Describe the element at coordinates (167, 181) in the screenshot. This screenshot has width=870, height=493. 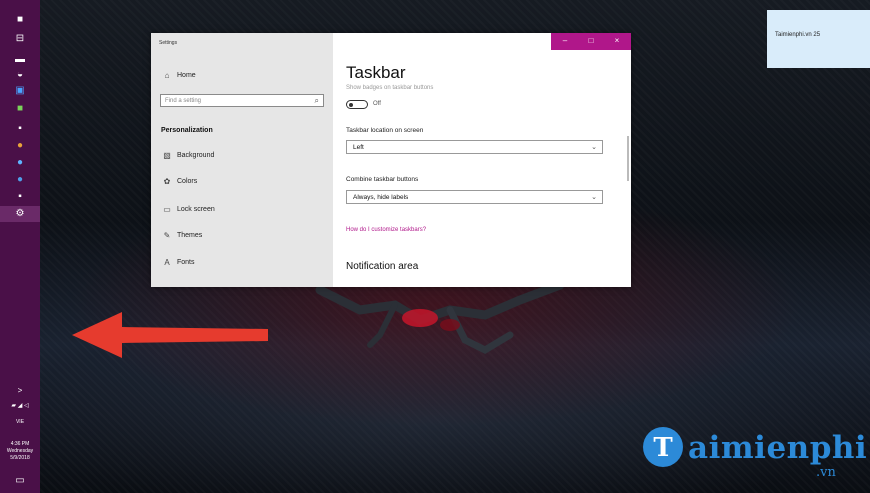
I see `palette-icon: ✿` at that location.